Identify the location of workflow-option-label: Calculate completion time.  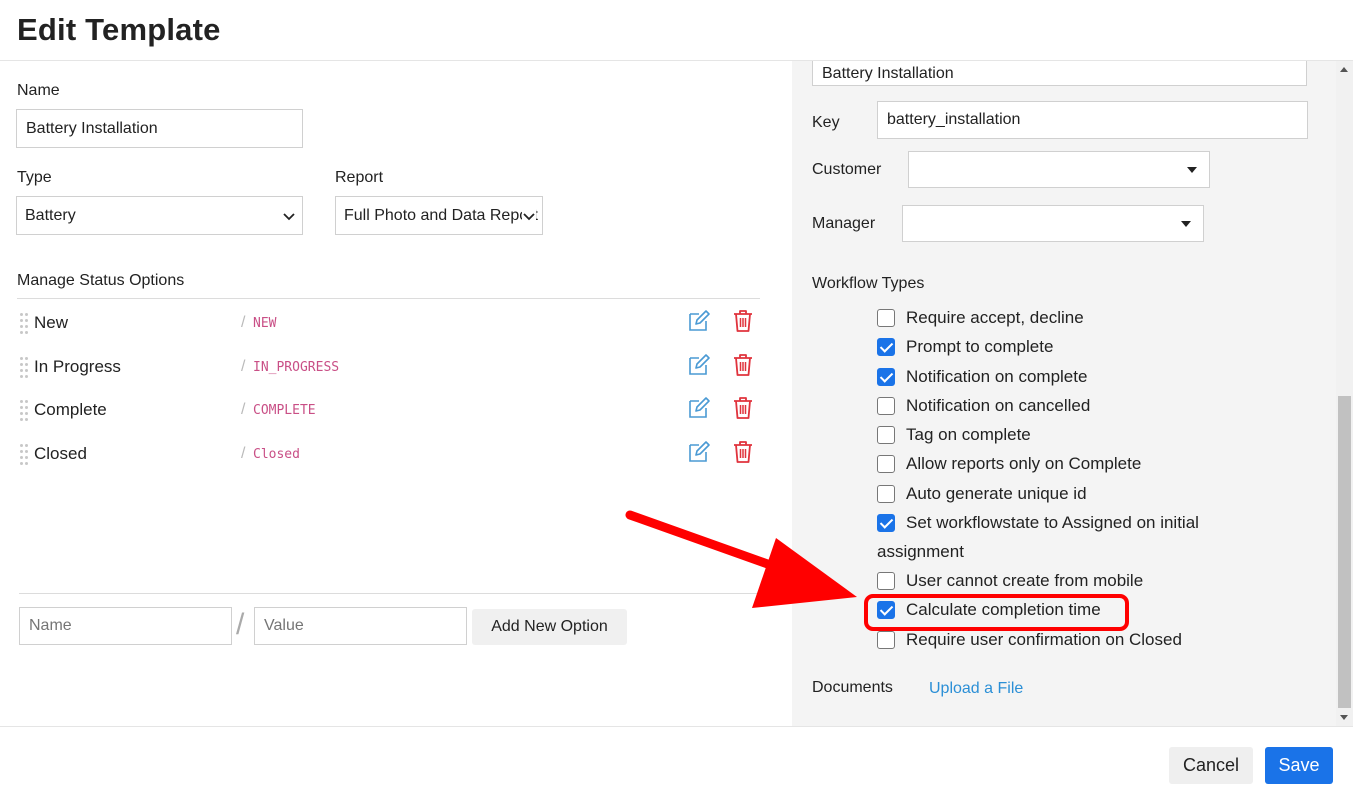
(1003, 609).